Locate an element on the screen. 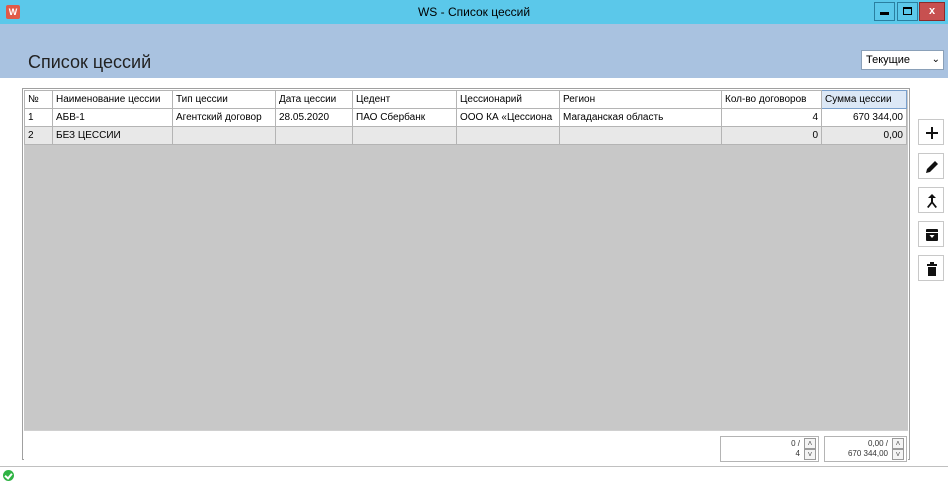 The width and height of the screenshot is (948, 484). sum-spinner: ˄ ˅ is located at coordinates (898, 449).